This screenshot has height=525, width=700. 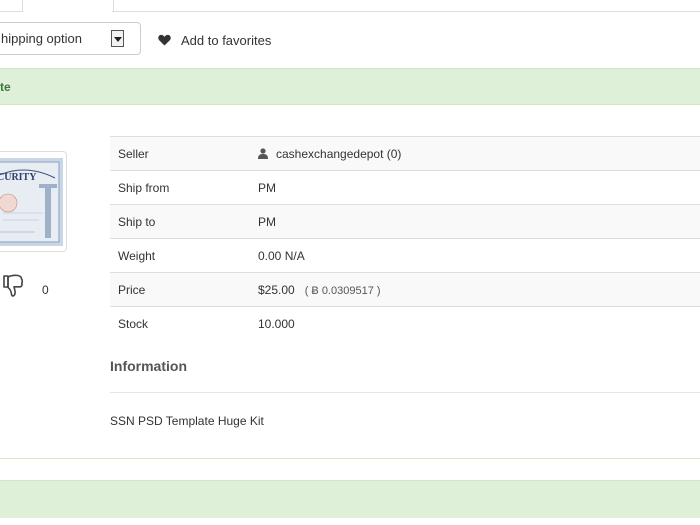 What do you see at coordinates (148, 366) in the screenshot?
I see `information-heading: Information` at bounding box center [148, 366].